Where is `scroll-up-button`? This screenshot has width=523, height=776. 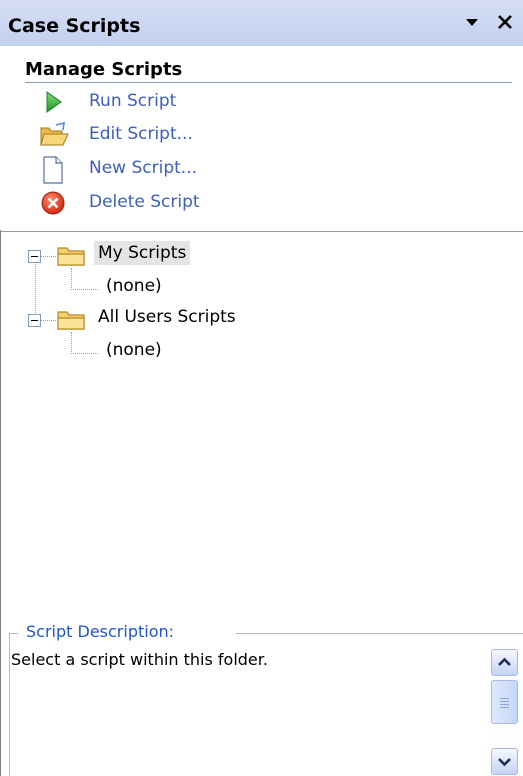
scroll-up-button is located at coordinates (504, 662).